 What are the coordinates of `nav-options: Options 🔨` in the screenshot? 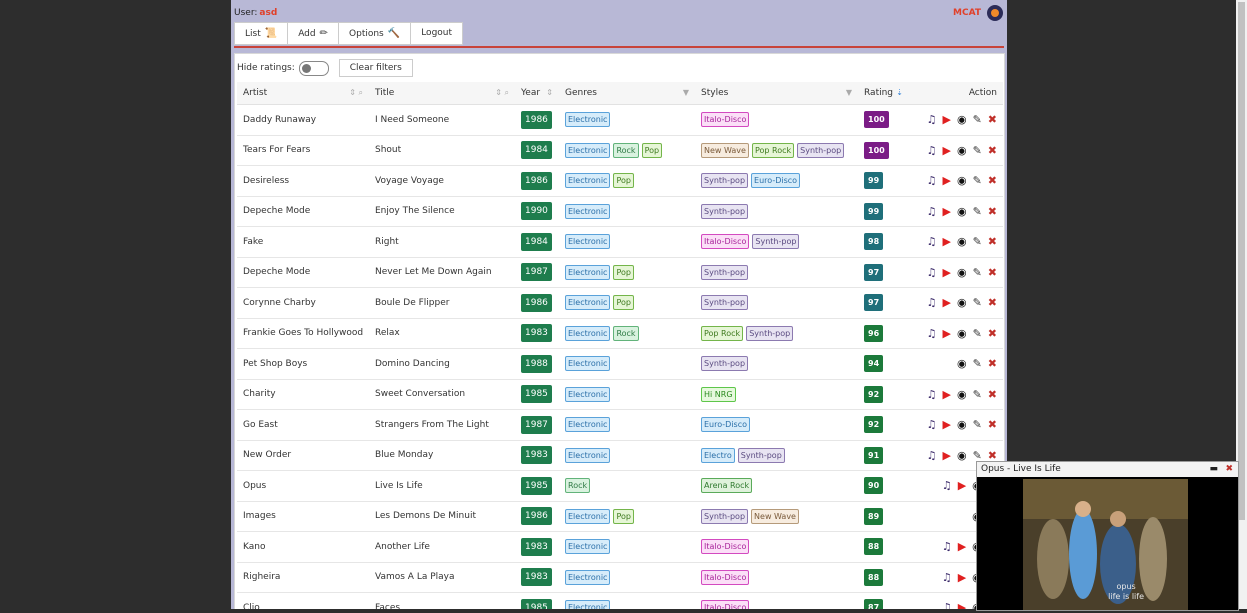 It's located at (375, 33).